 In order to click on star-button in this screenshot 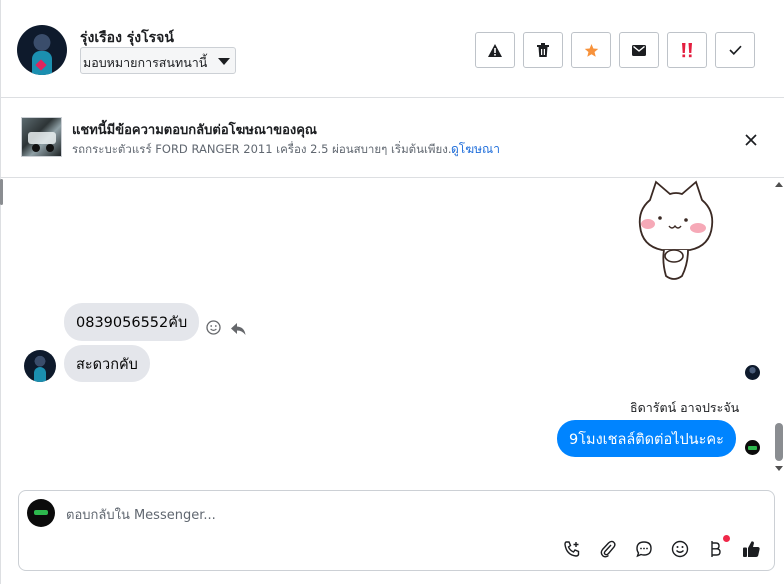, I will do `click(591, 50)`.